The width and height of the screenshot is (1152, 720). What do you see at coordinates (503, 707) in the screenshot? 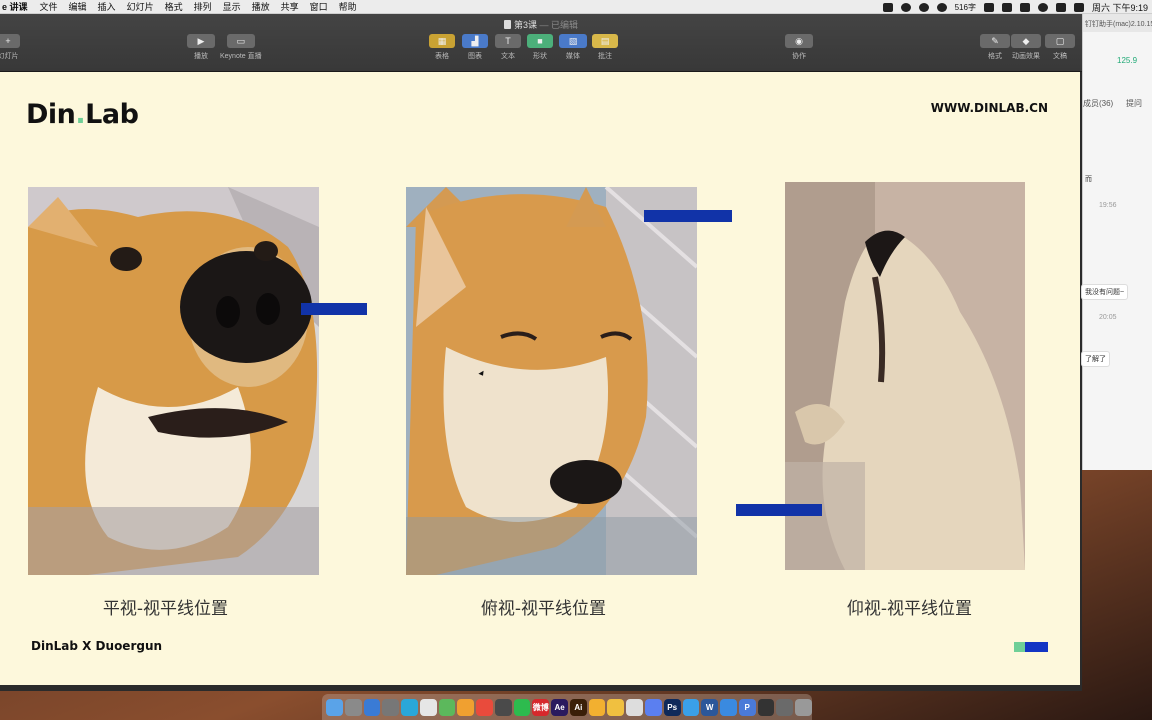
I see `quicktime-icon` at bounding box center [503, 707].